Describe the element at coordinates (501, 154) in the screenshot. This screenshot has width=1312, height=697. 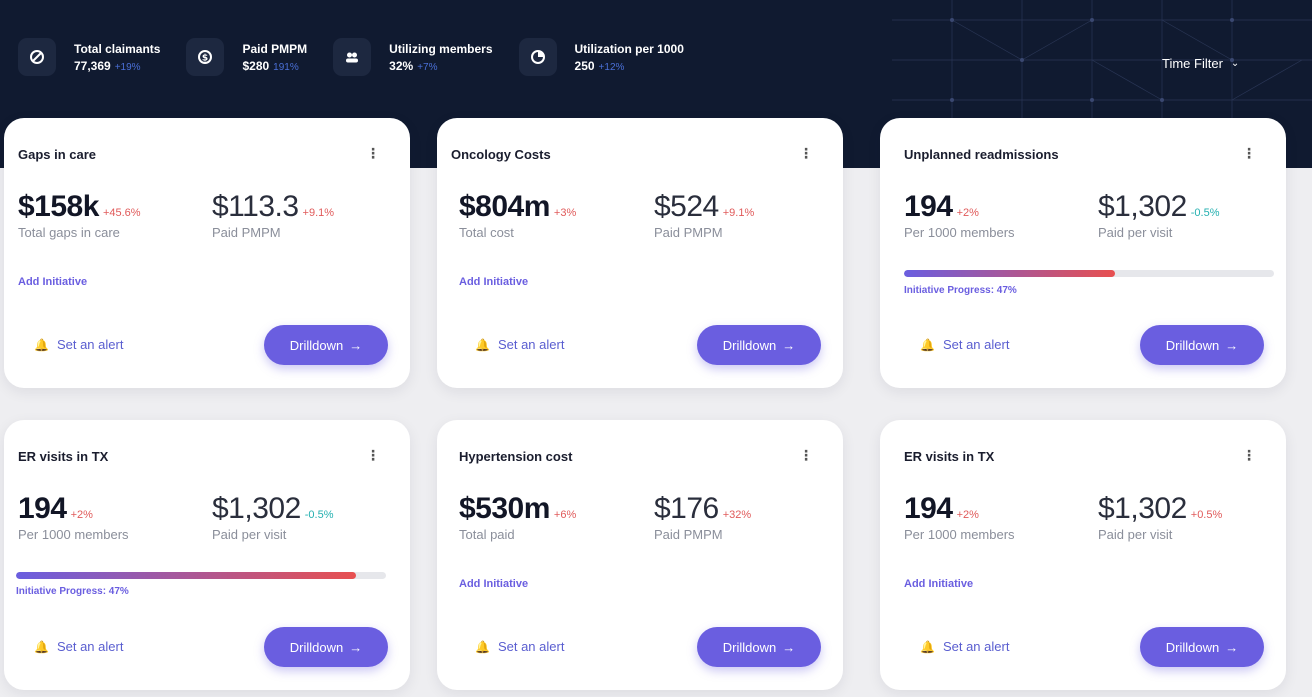
I see `card-title: Oncology Costs` at that location.